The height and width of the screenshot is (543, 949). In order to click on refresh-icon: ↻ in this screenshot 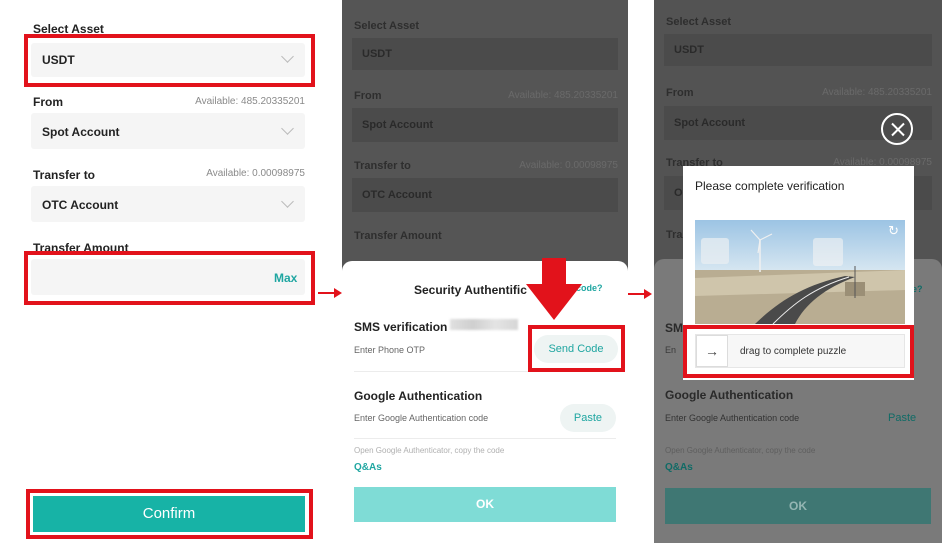, I will do `click(893, 231)`.